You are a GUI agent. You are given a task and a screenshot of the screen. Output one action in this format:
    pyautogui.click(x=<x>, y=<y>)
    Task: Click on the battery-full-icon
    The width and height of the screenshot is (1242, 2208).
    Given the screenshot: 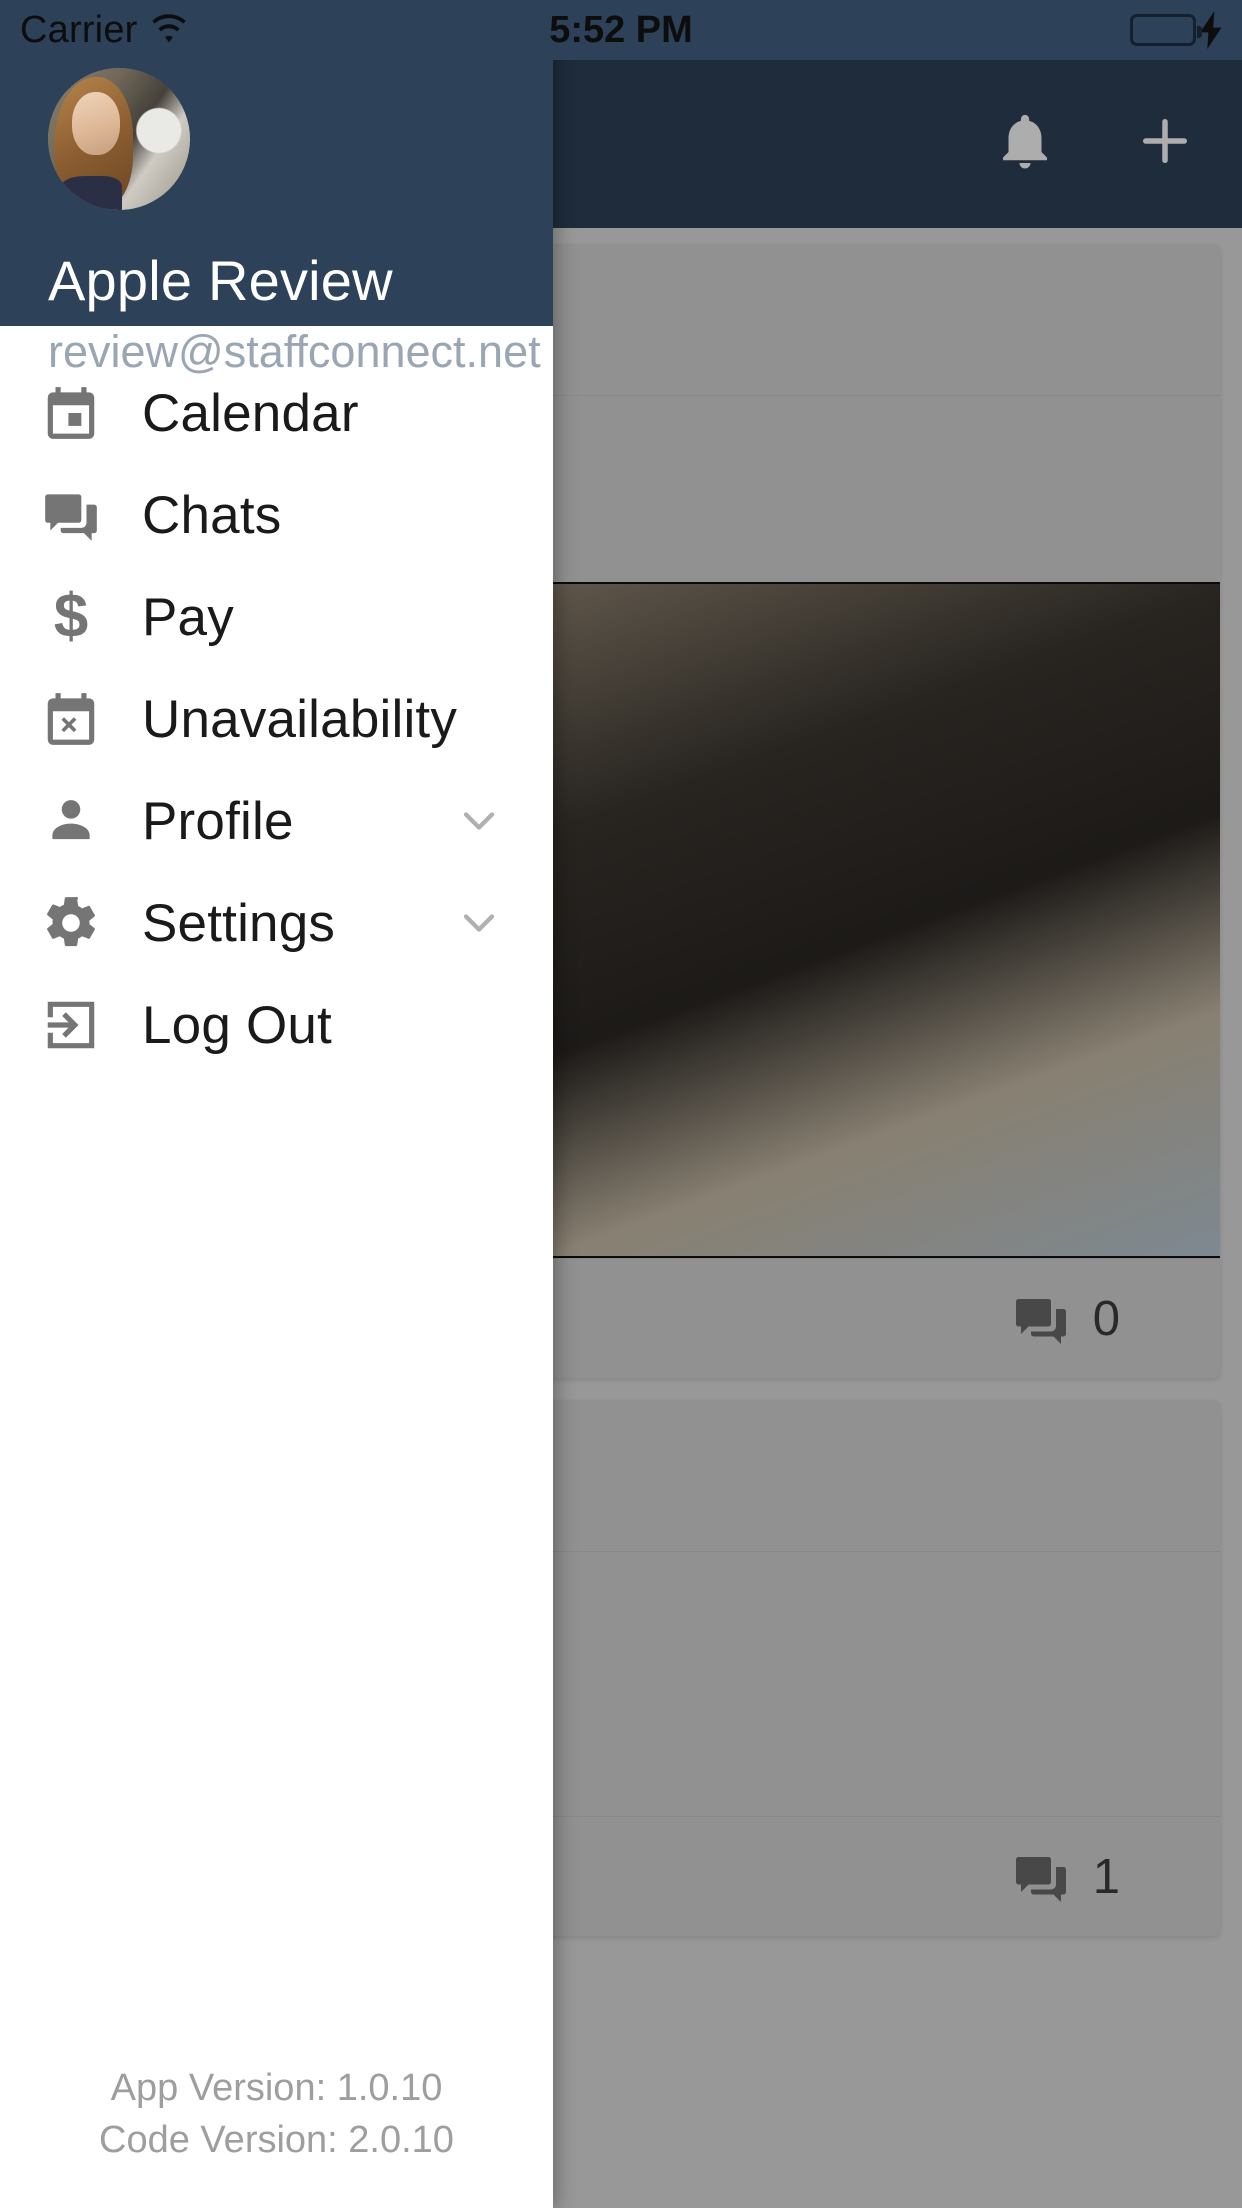 What is the action you would take?
    pyautogui.click(x=1166, y=30)
    